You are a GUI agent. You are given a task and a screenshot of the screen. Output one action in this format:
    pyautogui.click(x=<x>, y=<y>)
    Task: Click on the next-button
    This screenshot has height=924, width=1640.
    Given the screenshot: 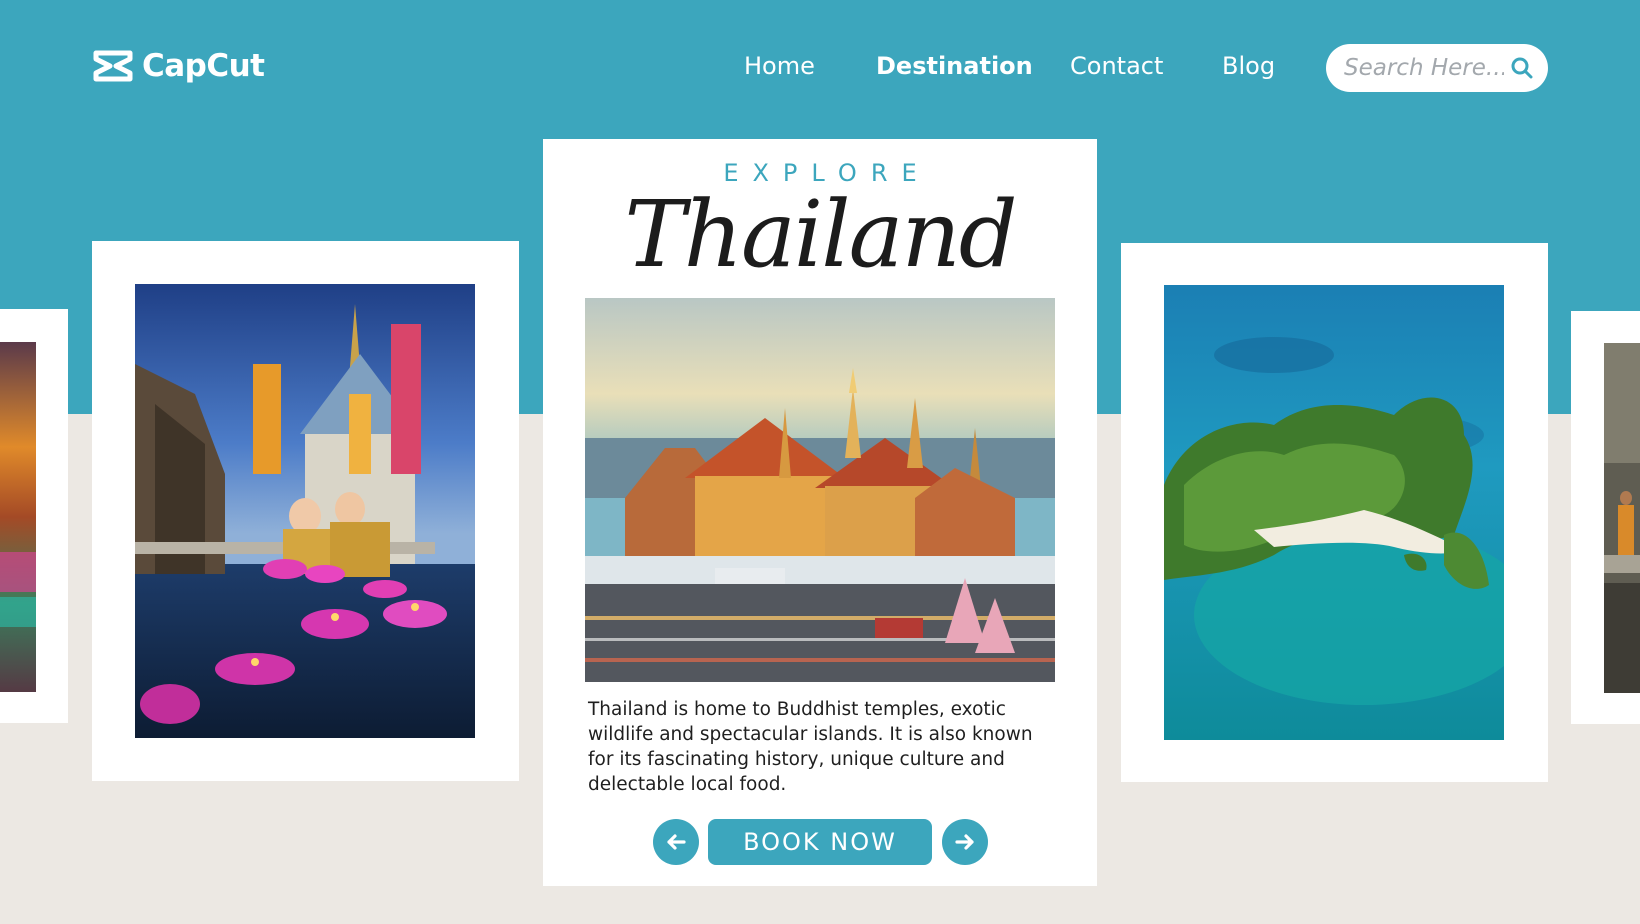 What is the action you would take?
    pyautogui.click(x=965, y=842)
    